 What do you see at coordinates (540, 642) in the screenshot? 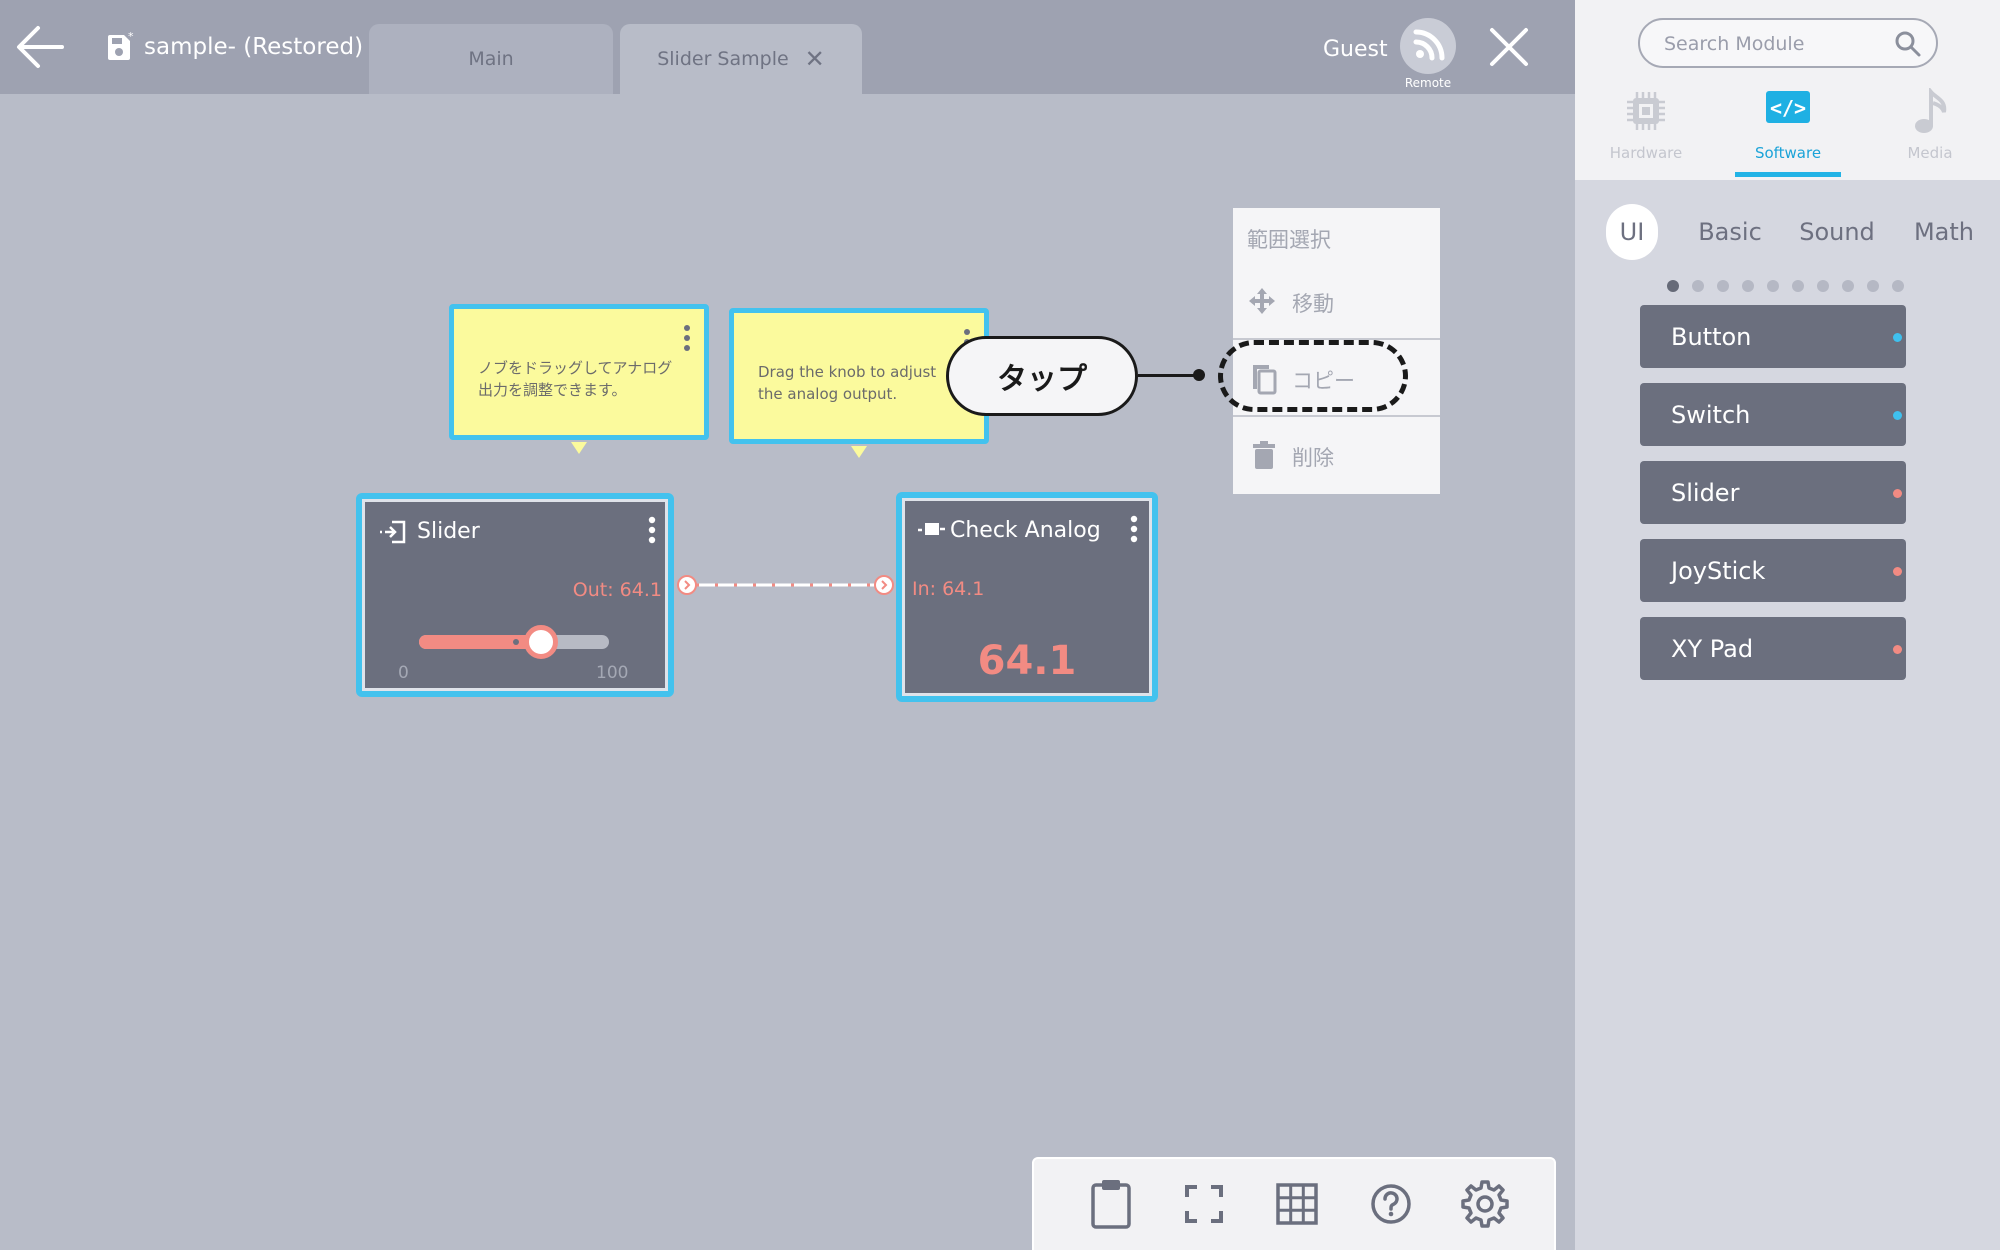
I see `slider-knob` at bounding box center [540, 642].